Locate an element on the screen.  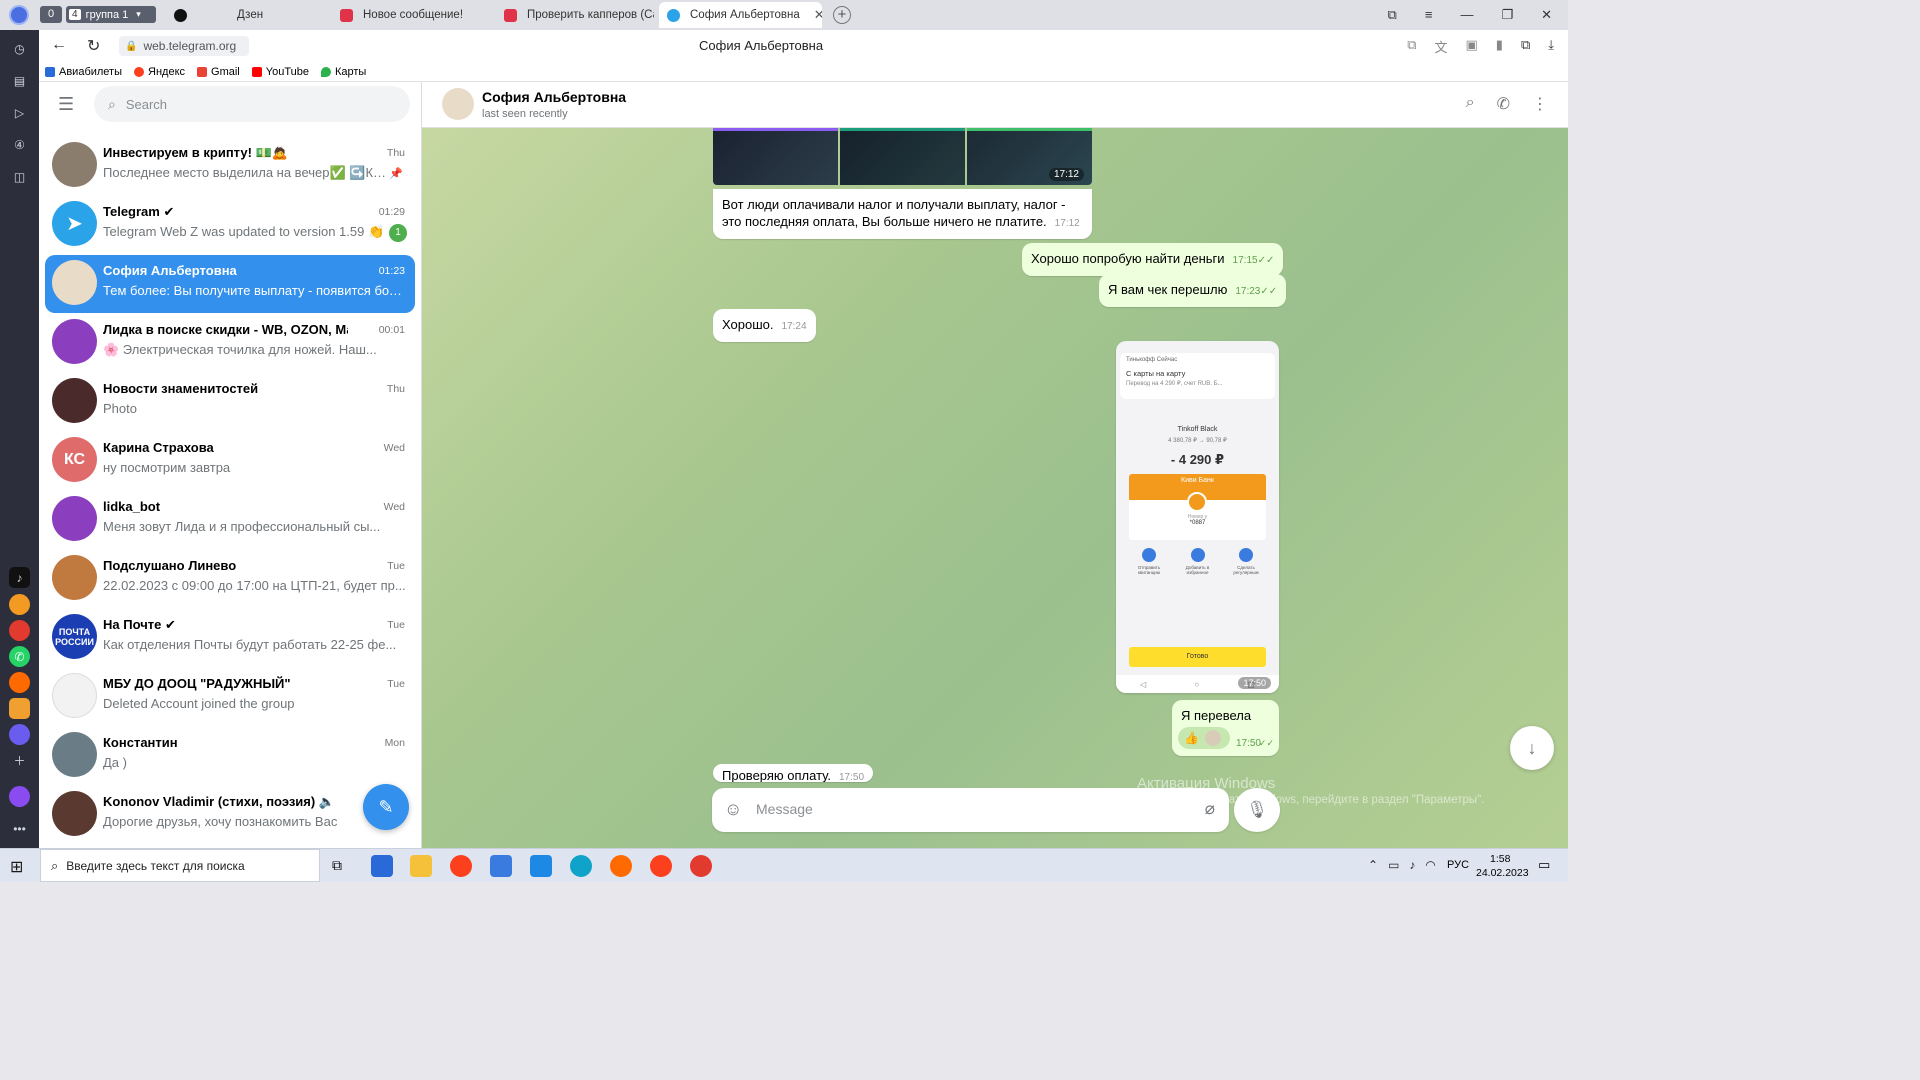
chat-item: Константин Mon Да ) is located at coordinates (230, 756).